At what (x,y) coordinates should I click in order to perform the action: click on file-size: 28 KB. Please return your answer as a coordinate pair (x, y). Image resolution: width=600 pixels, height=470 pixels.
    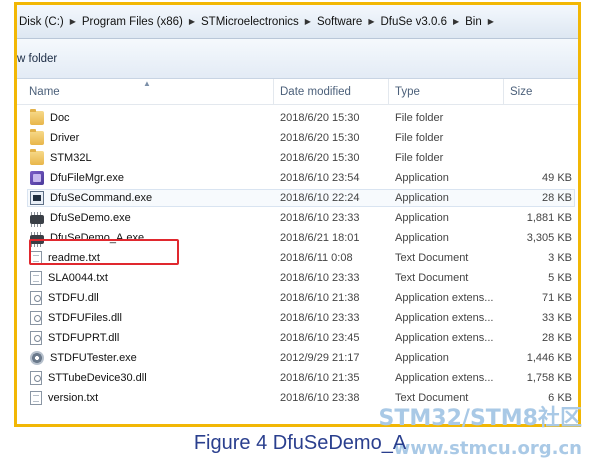
    Looking at the image, I should click on (557, 198).